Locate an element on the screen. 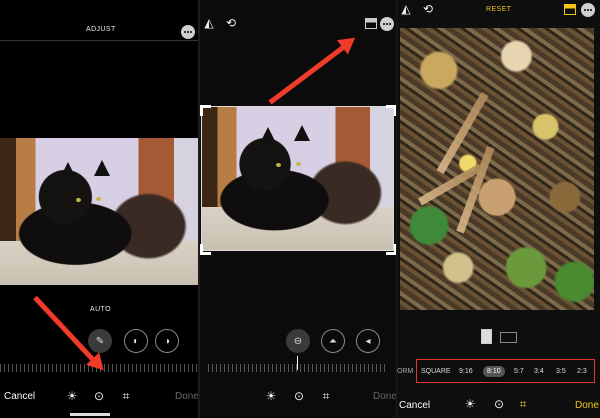 This screenshot has width=600, height=418. horizontal-perspective-icon: ◂ is located at coordinates (368, 341).